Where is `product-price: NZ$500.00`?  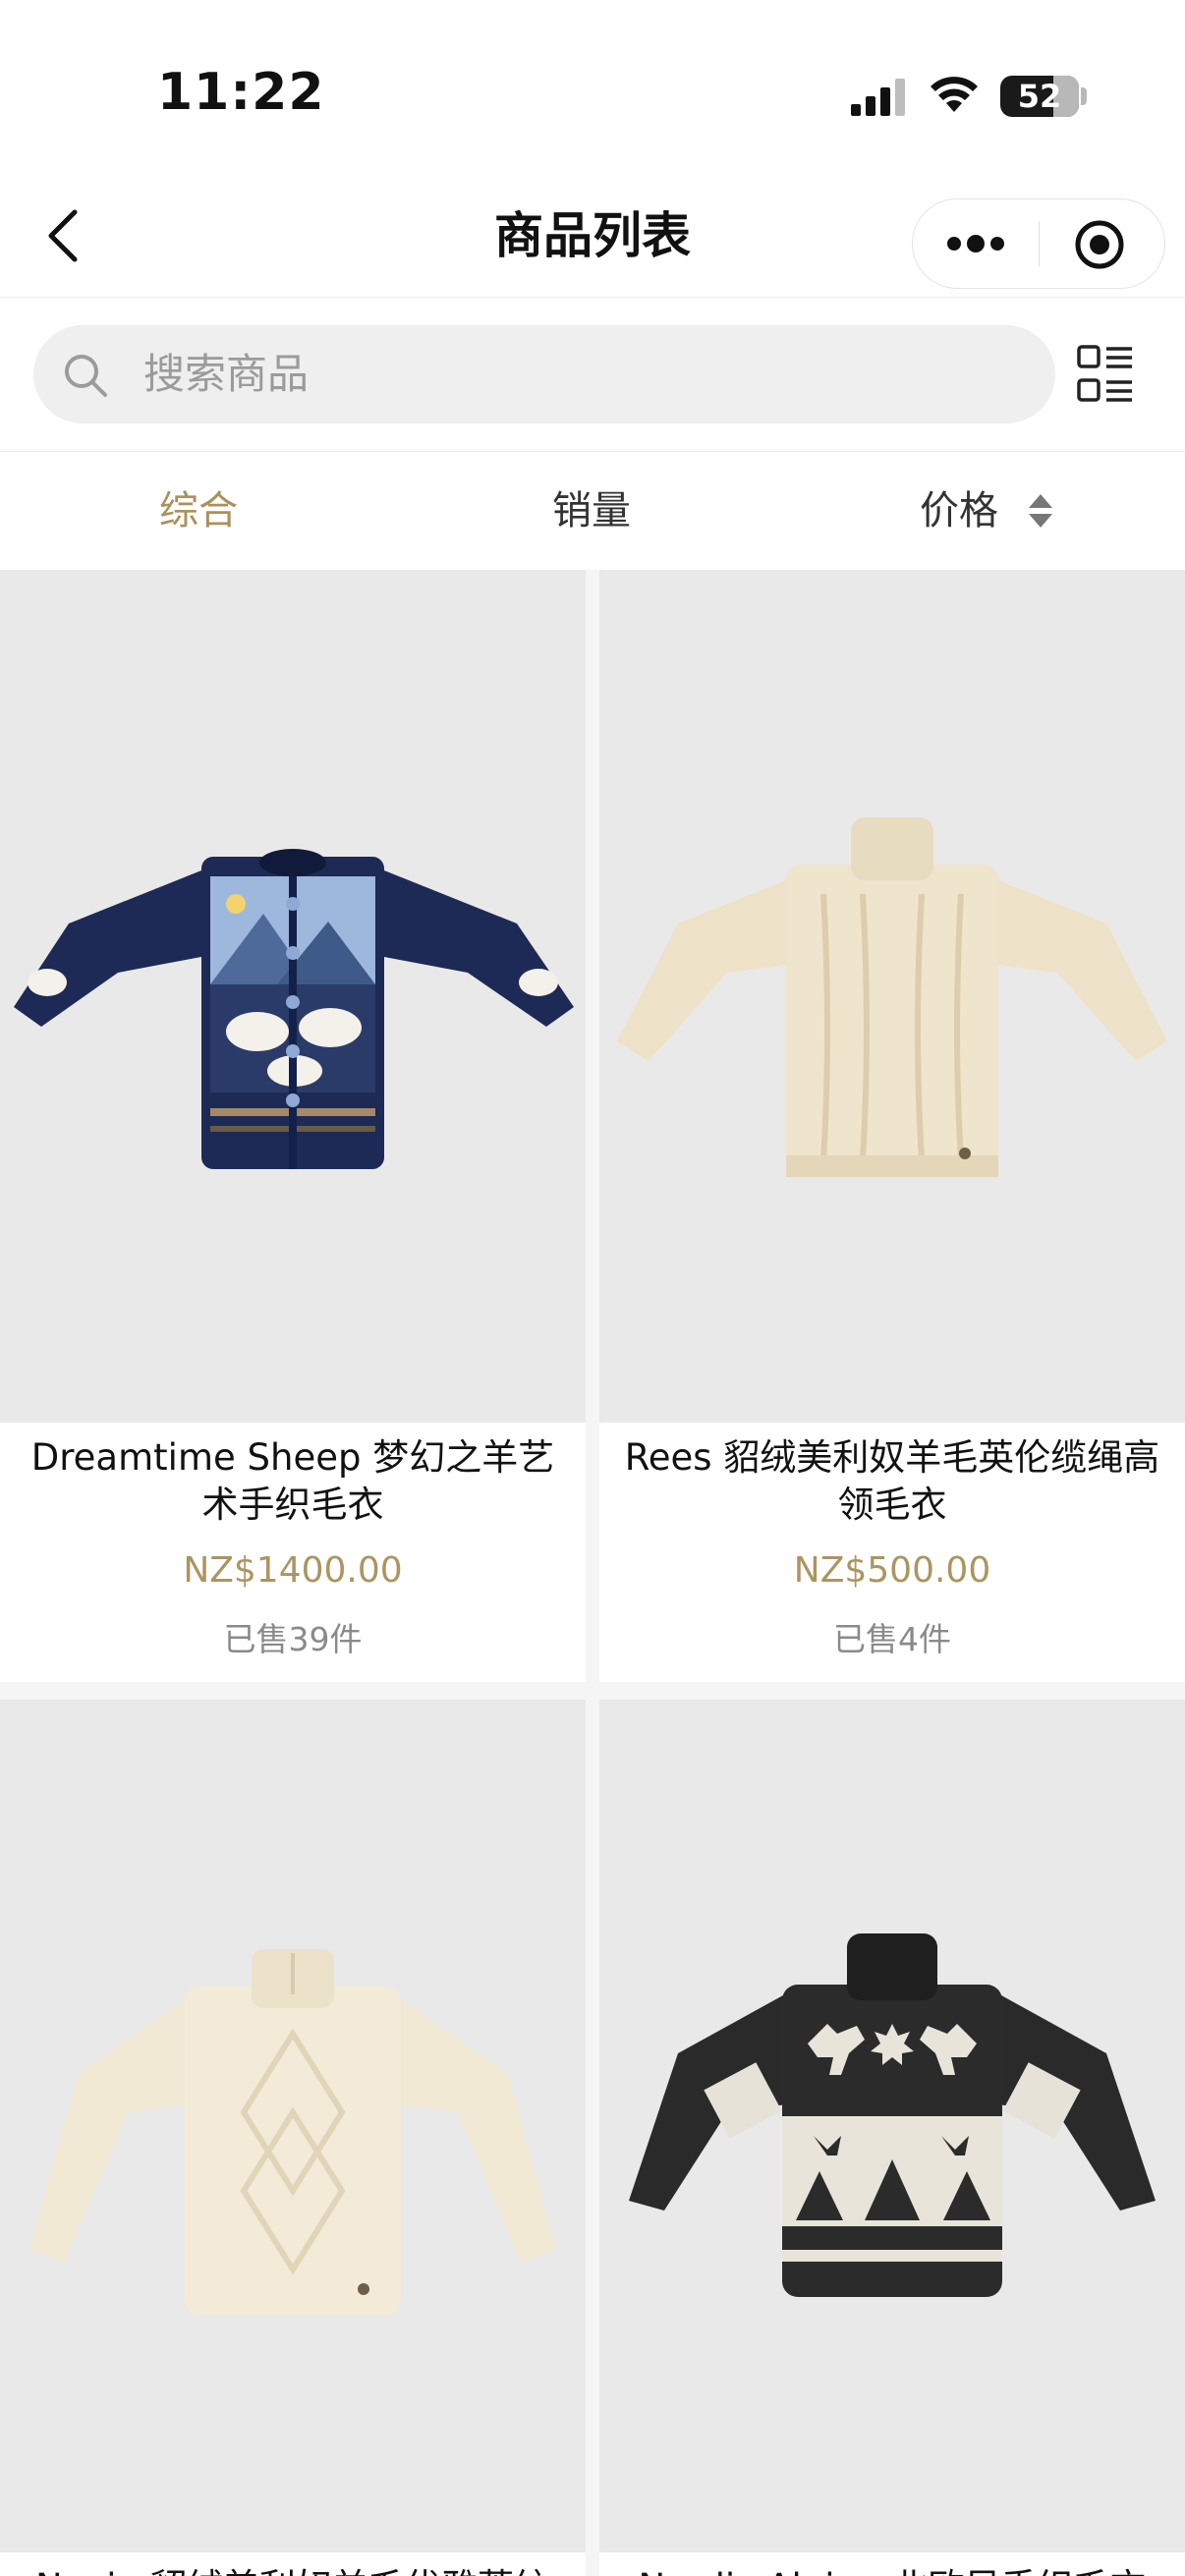
product-price: NZ$500.00 is located at coordinates (892, 1570).